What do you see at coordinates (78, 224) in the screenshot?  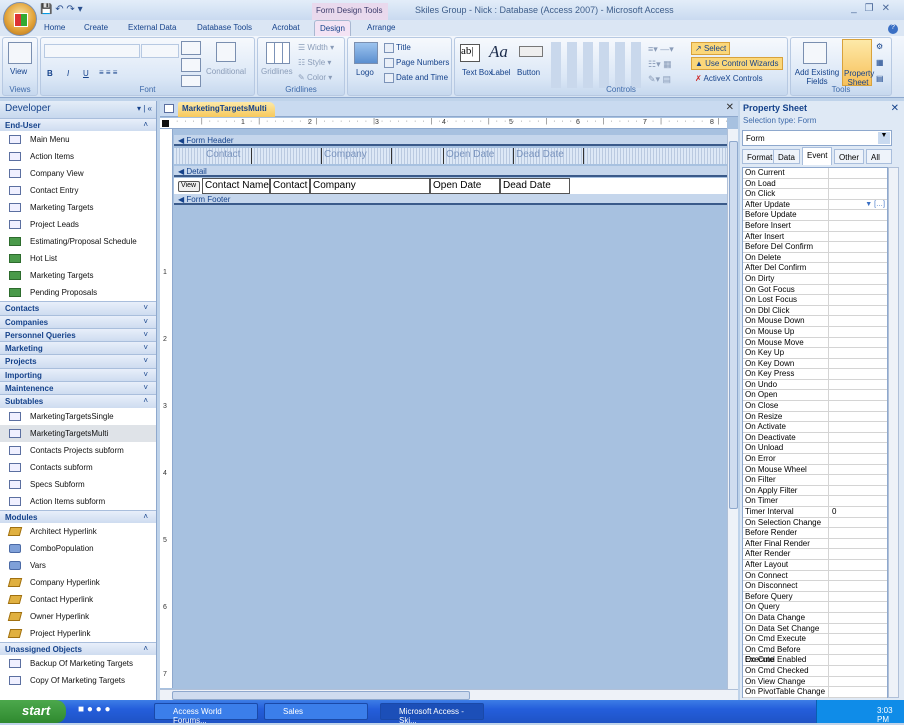 I see `nav-item: Project Leads` at bounding box center [78, 224].